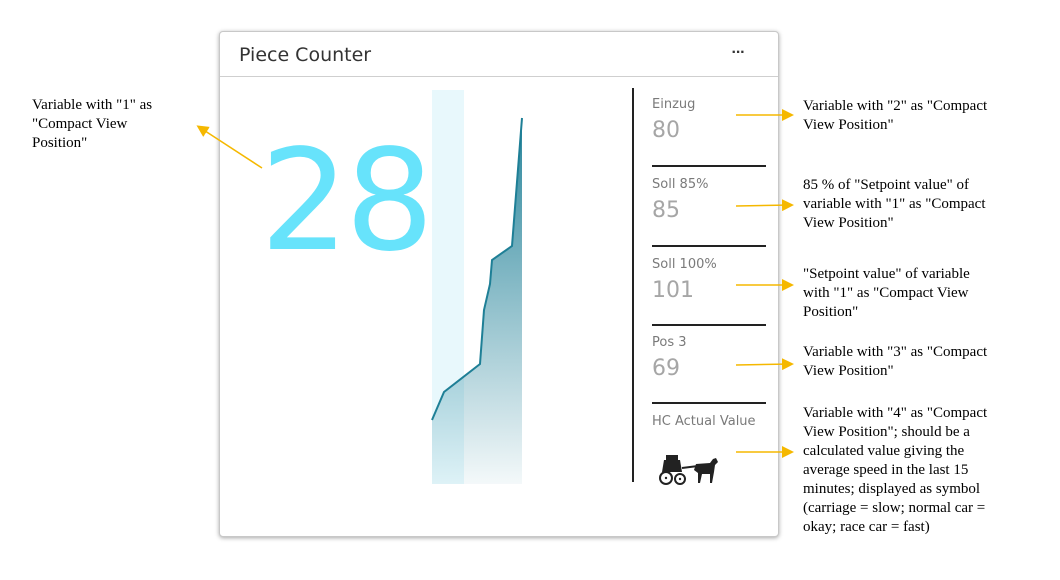  Describe the element at coordinates (229, 147) in the screenshot. I see `arrow-left` at that location.